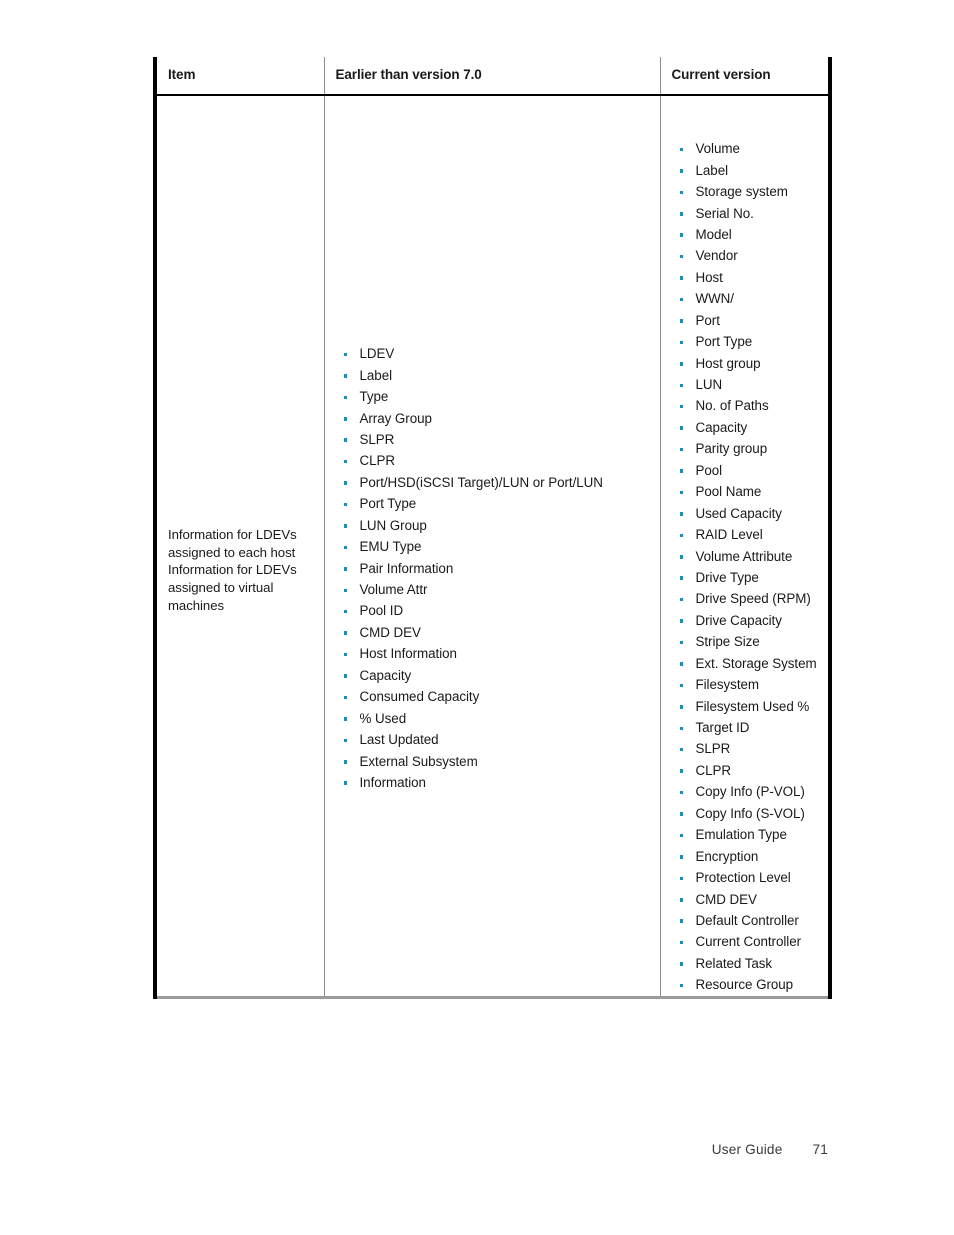 This screenshot has height=1235, width=954. I want to click on list-item: Pool, so click(749, 470).